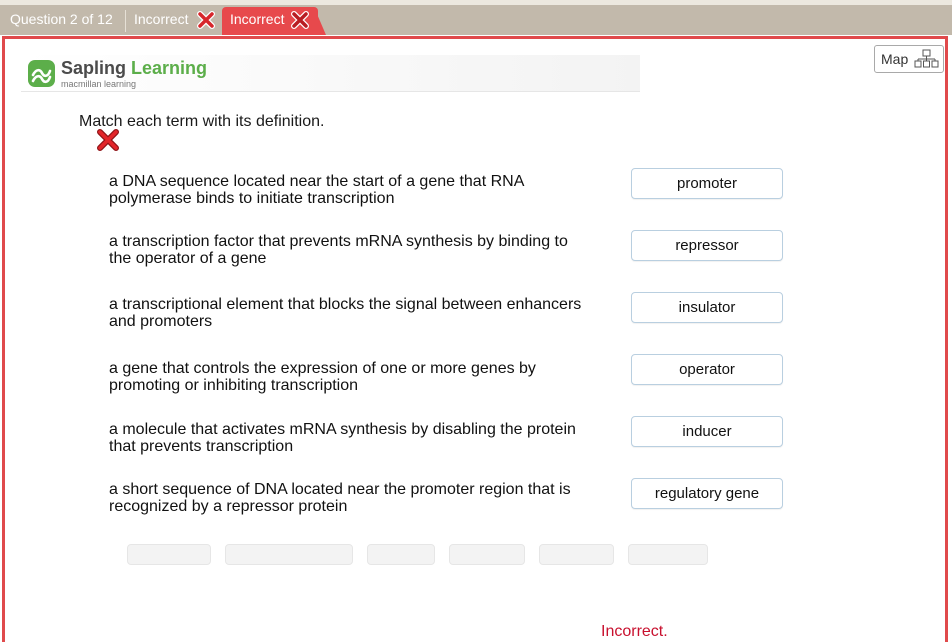 Image resolution: width=952 pixels, height=642 pixels. What do you see at coordinates (169, 68) in the screenshot?
I see `brand-name-part2: Learning` at bounding box center [169, 68].